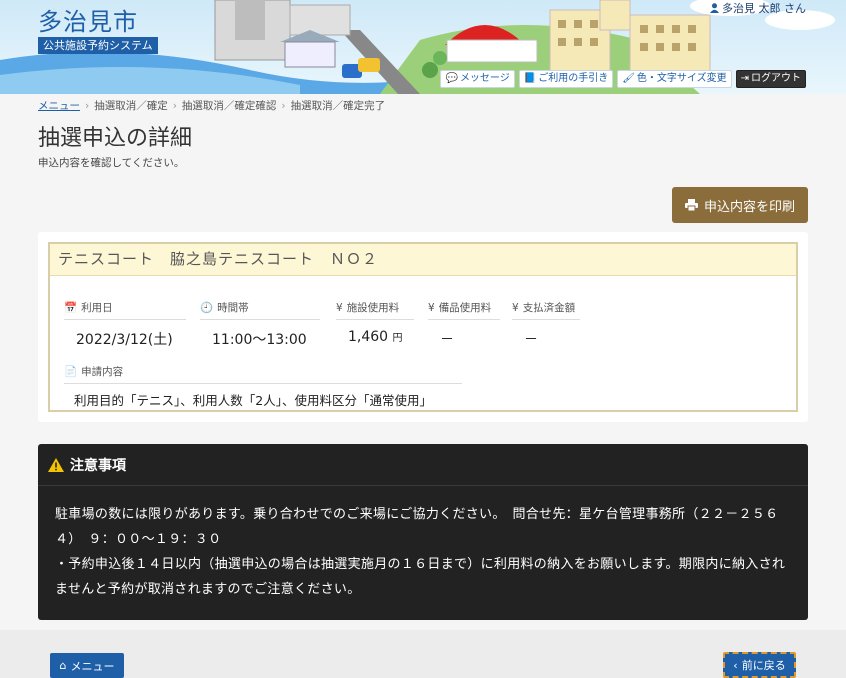 The height and width of the screenshot is (678, 846). I want to click on application-label: 申請内容, so click(102, 372).